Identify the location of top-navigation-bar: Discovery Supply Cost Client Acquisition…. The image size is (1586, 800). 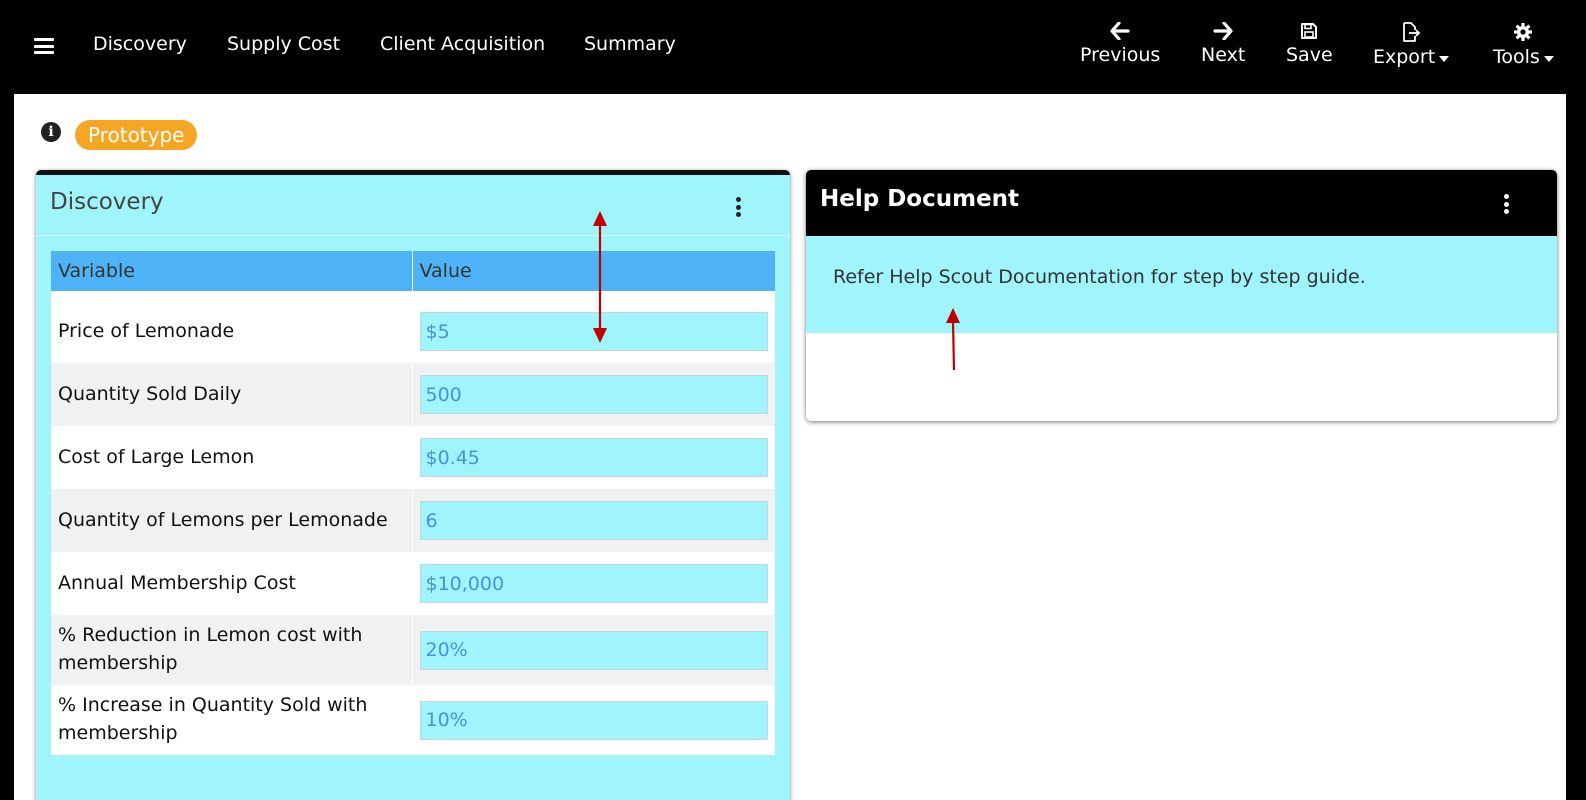
(793, 47).